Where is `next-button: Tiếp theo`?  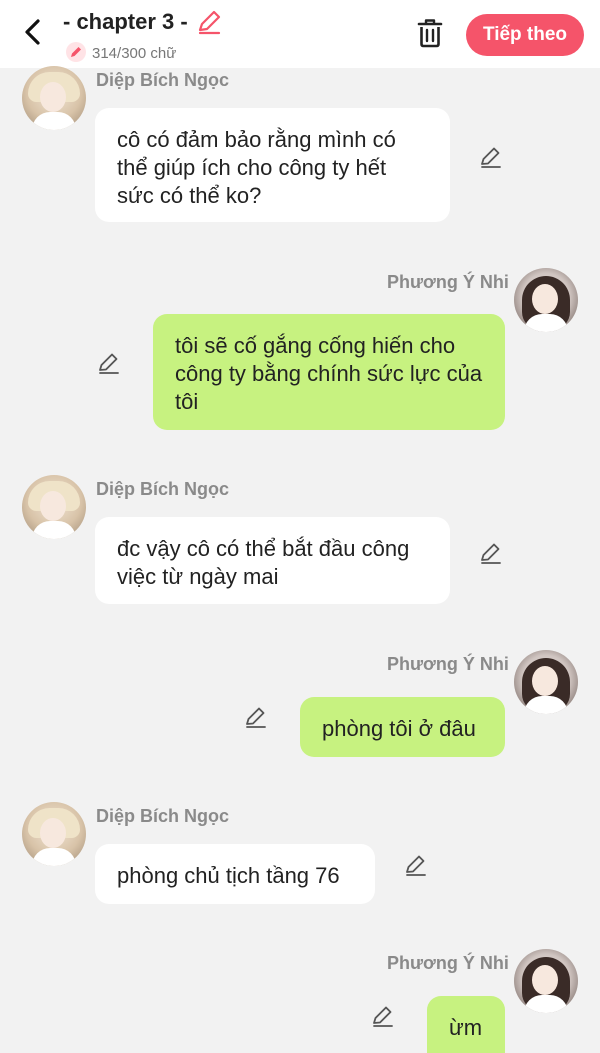
next-button: Tiếp theo is located at coordinates (525, 35).